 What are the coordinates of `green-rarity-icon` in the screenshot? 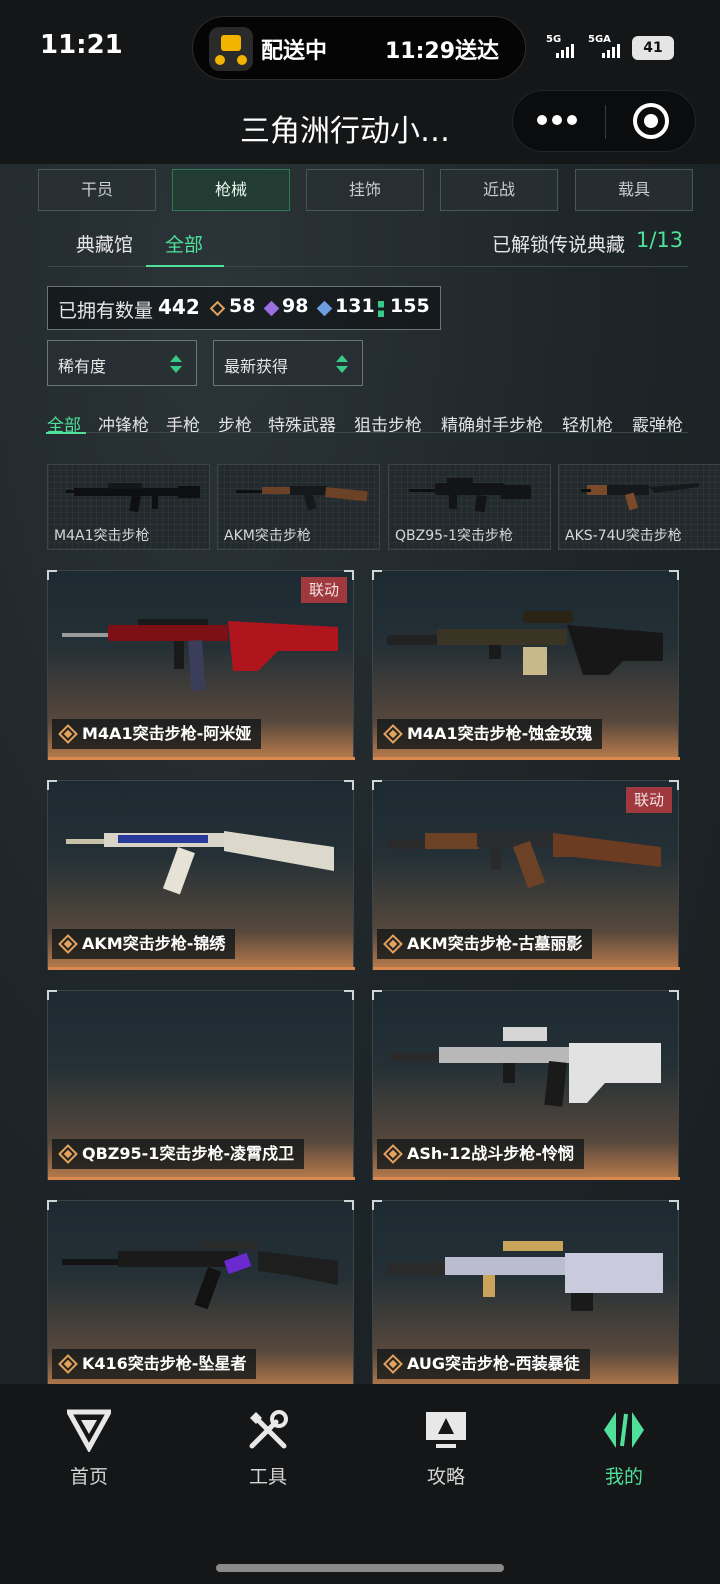 It's located at (381, 309).